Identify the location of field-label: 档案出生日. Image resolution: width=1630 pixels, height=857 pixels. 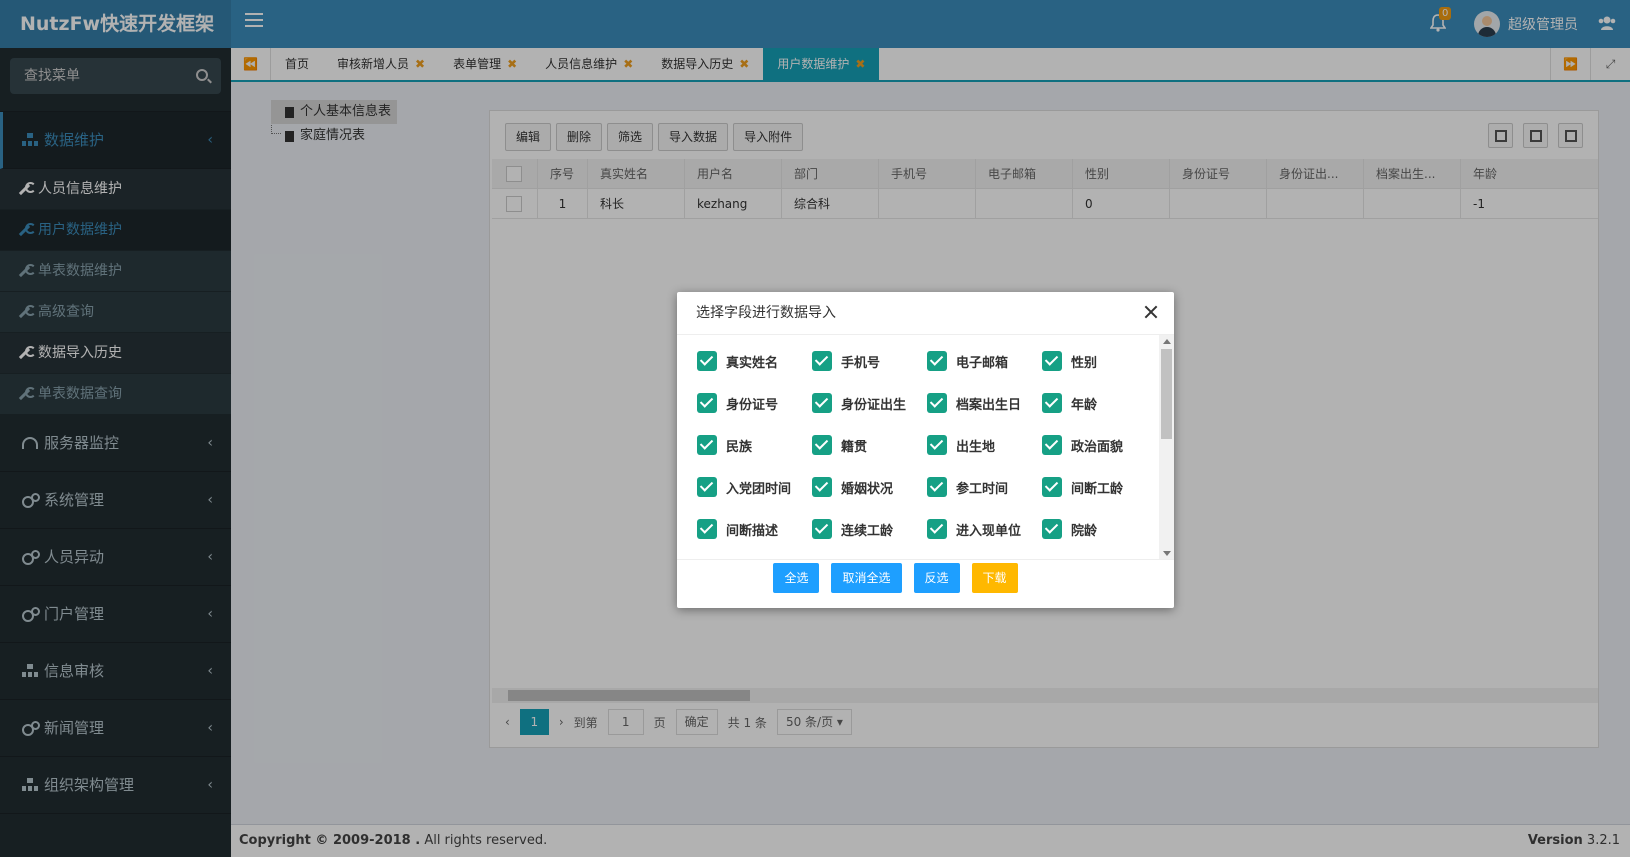
(989, 405).